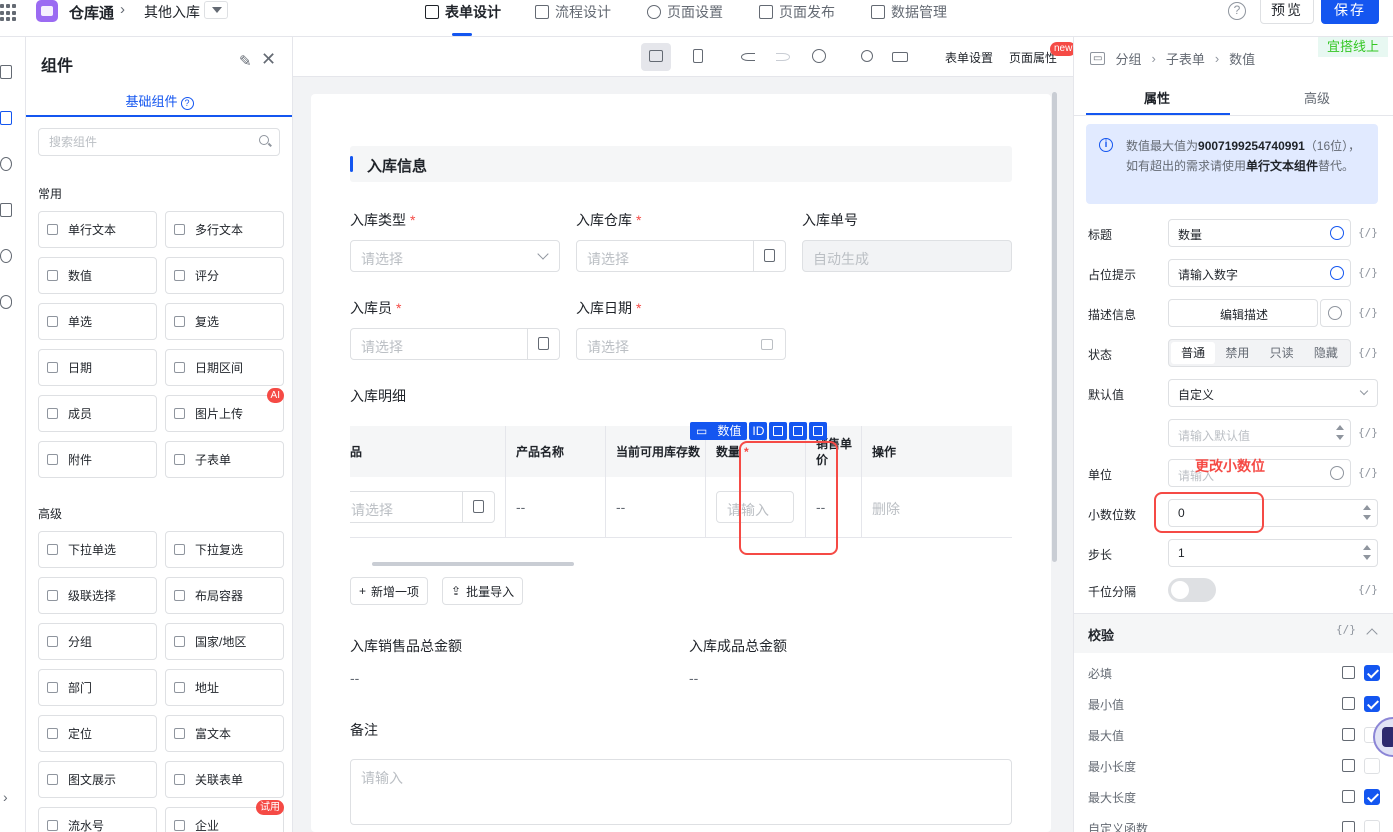  Describe the element at coordinates (1287, 12) in the screenshot. I see `preview-button: 预览` at that location.